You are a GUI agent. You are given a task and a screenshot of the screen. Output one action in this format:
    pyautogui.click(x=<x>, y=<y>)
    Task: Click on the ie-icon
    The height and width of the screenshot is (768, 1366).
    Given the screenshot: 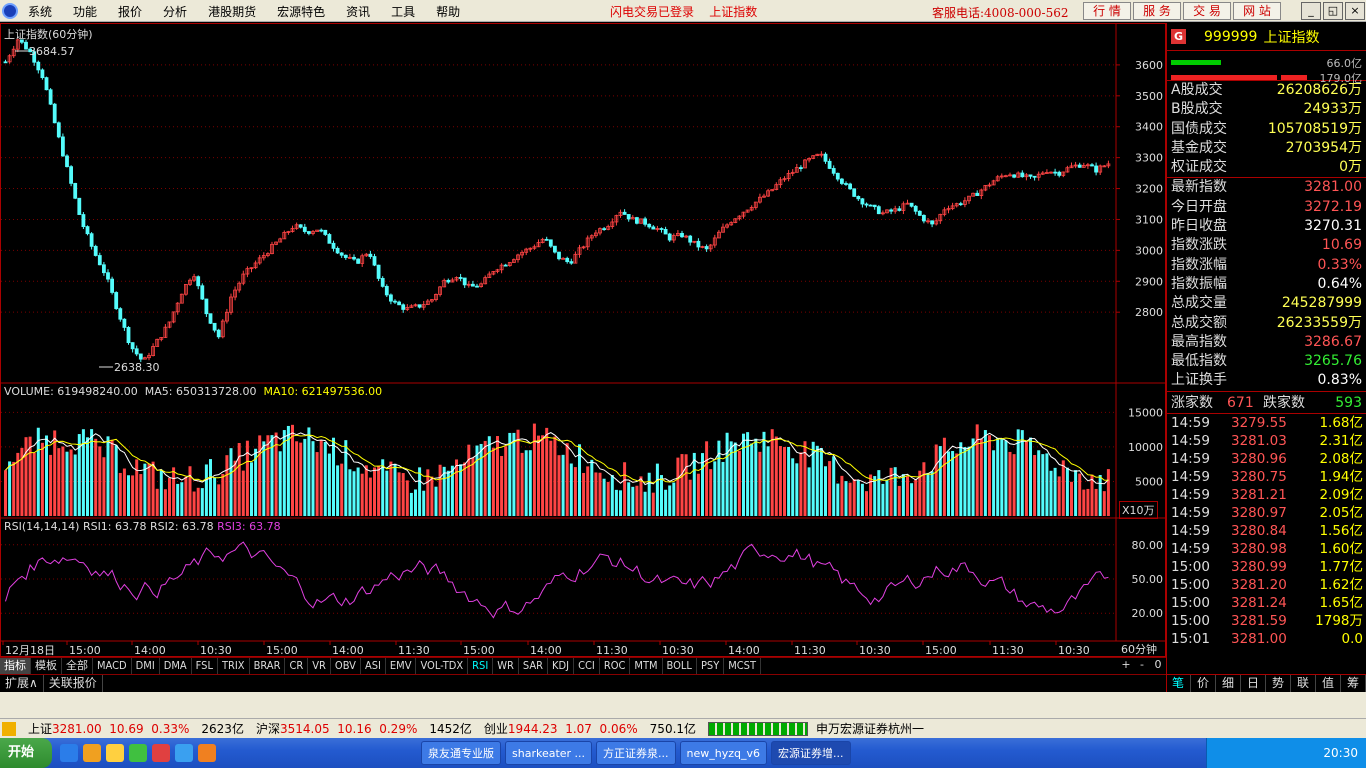 What is the action you would take?
    pyautogui.click(x=69, y=753)
    